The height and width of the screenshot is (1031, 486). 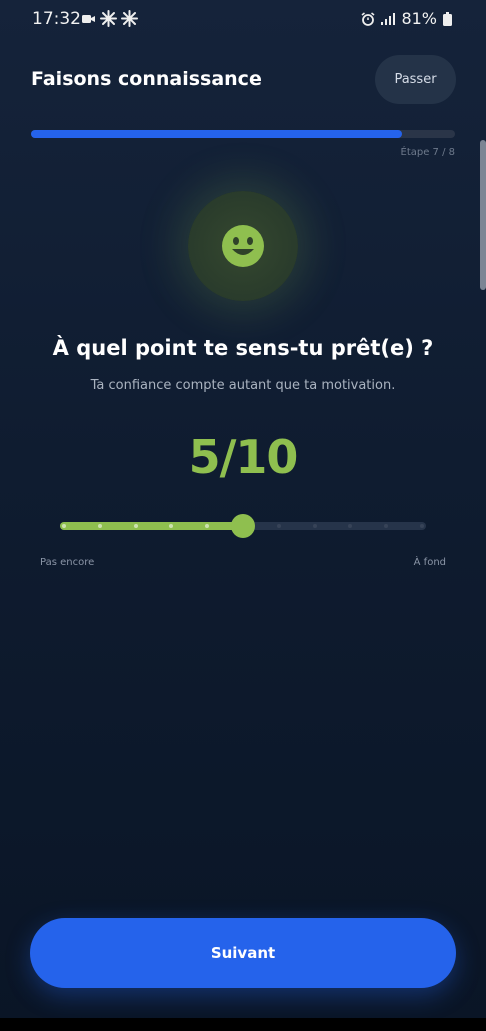 I want to click on score-value: 5/10, so click(x=243, y=457).